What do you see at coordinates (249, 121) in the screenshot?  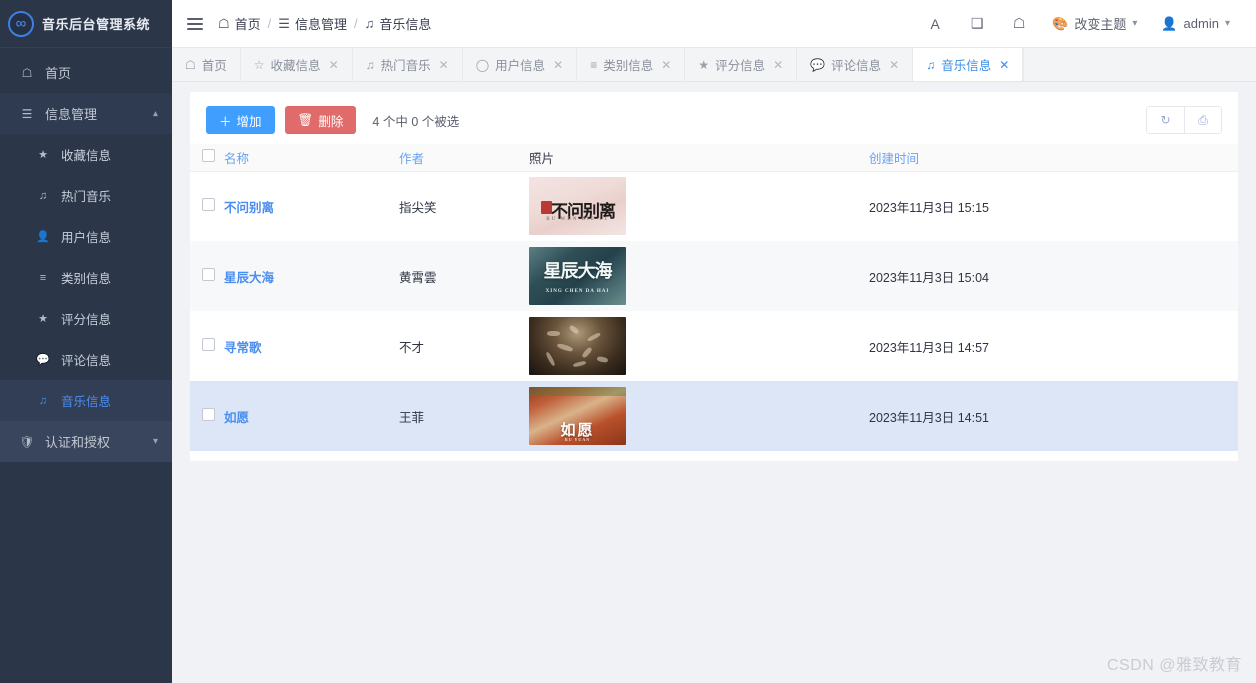 I see `add-button-label: 增加` at bounding box center [249, 121].